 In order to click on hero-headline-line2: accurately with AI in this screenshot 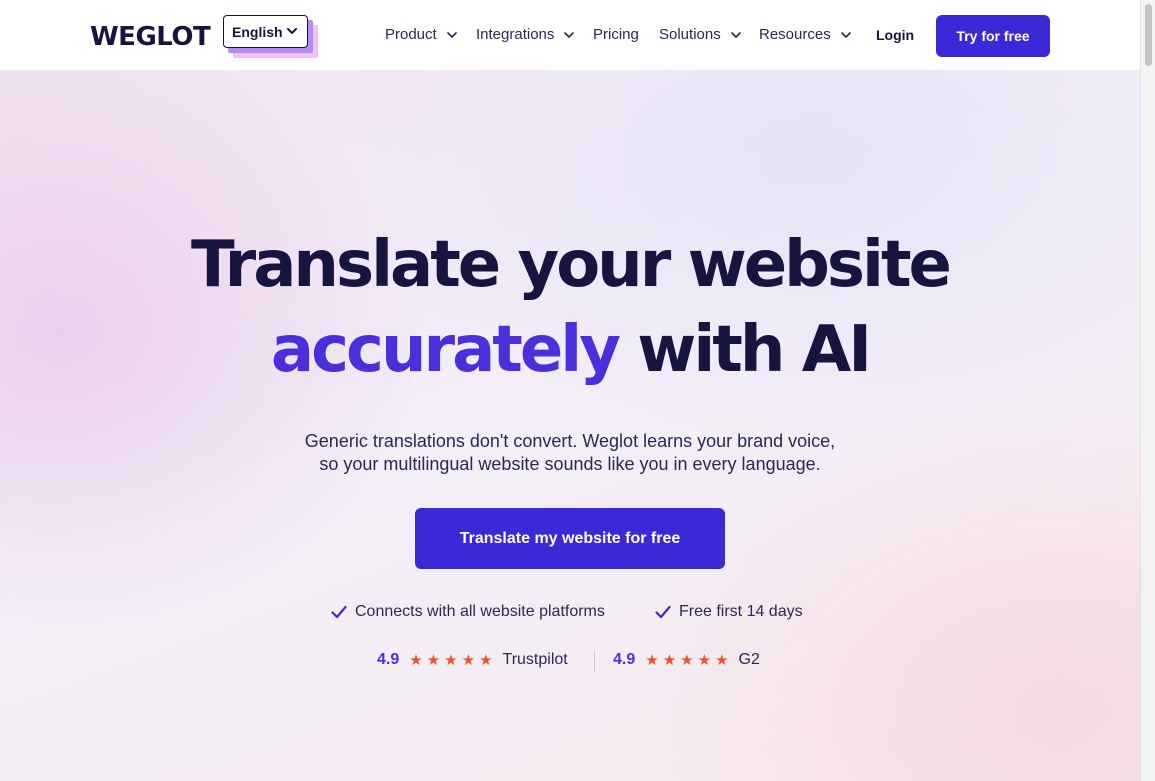, I will do `click(570, 350)`.